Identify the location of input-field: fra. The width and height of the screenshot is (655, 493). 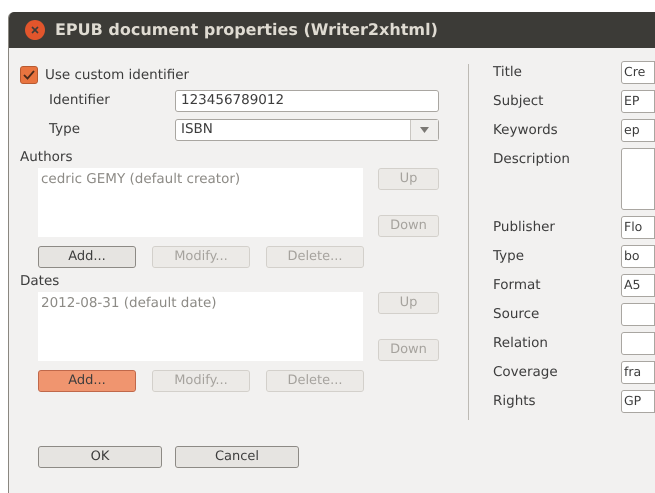
(638, 372).